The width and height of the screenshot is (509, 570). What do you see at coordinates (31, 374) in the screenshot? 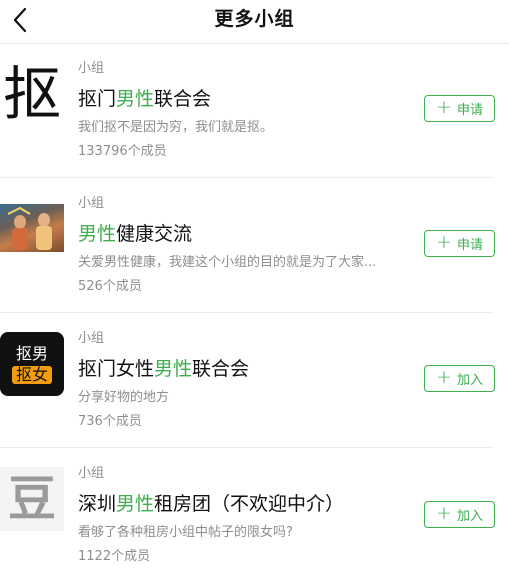
I see `avatar-badge-bottom: 抠女` at bounding box center [31, 374].